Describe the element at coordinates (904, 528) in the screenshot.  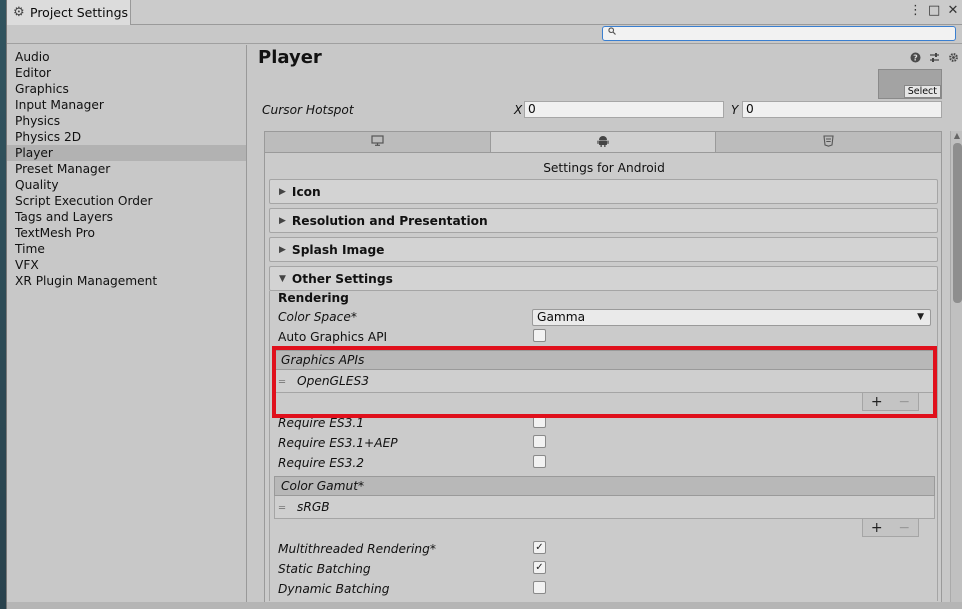
I see `remove-color-gamut-button: −` at that location.